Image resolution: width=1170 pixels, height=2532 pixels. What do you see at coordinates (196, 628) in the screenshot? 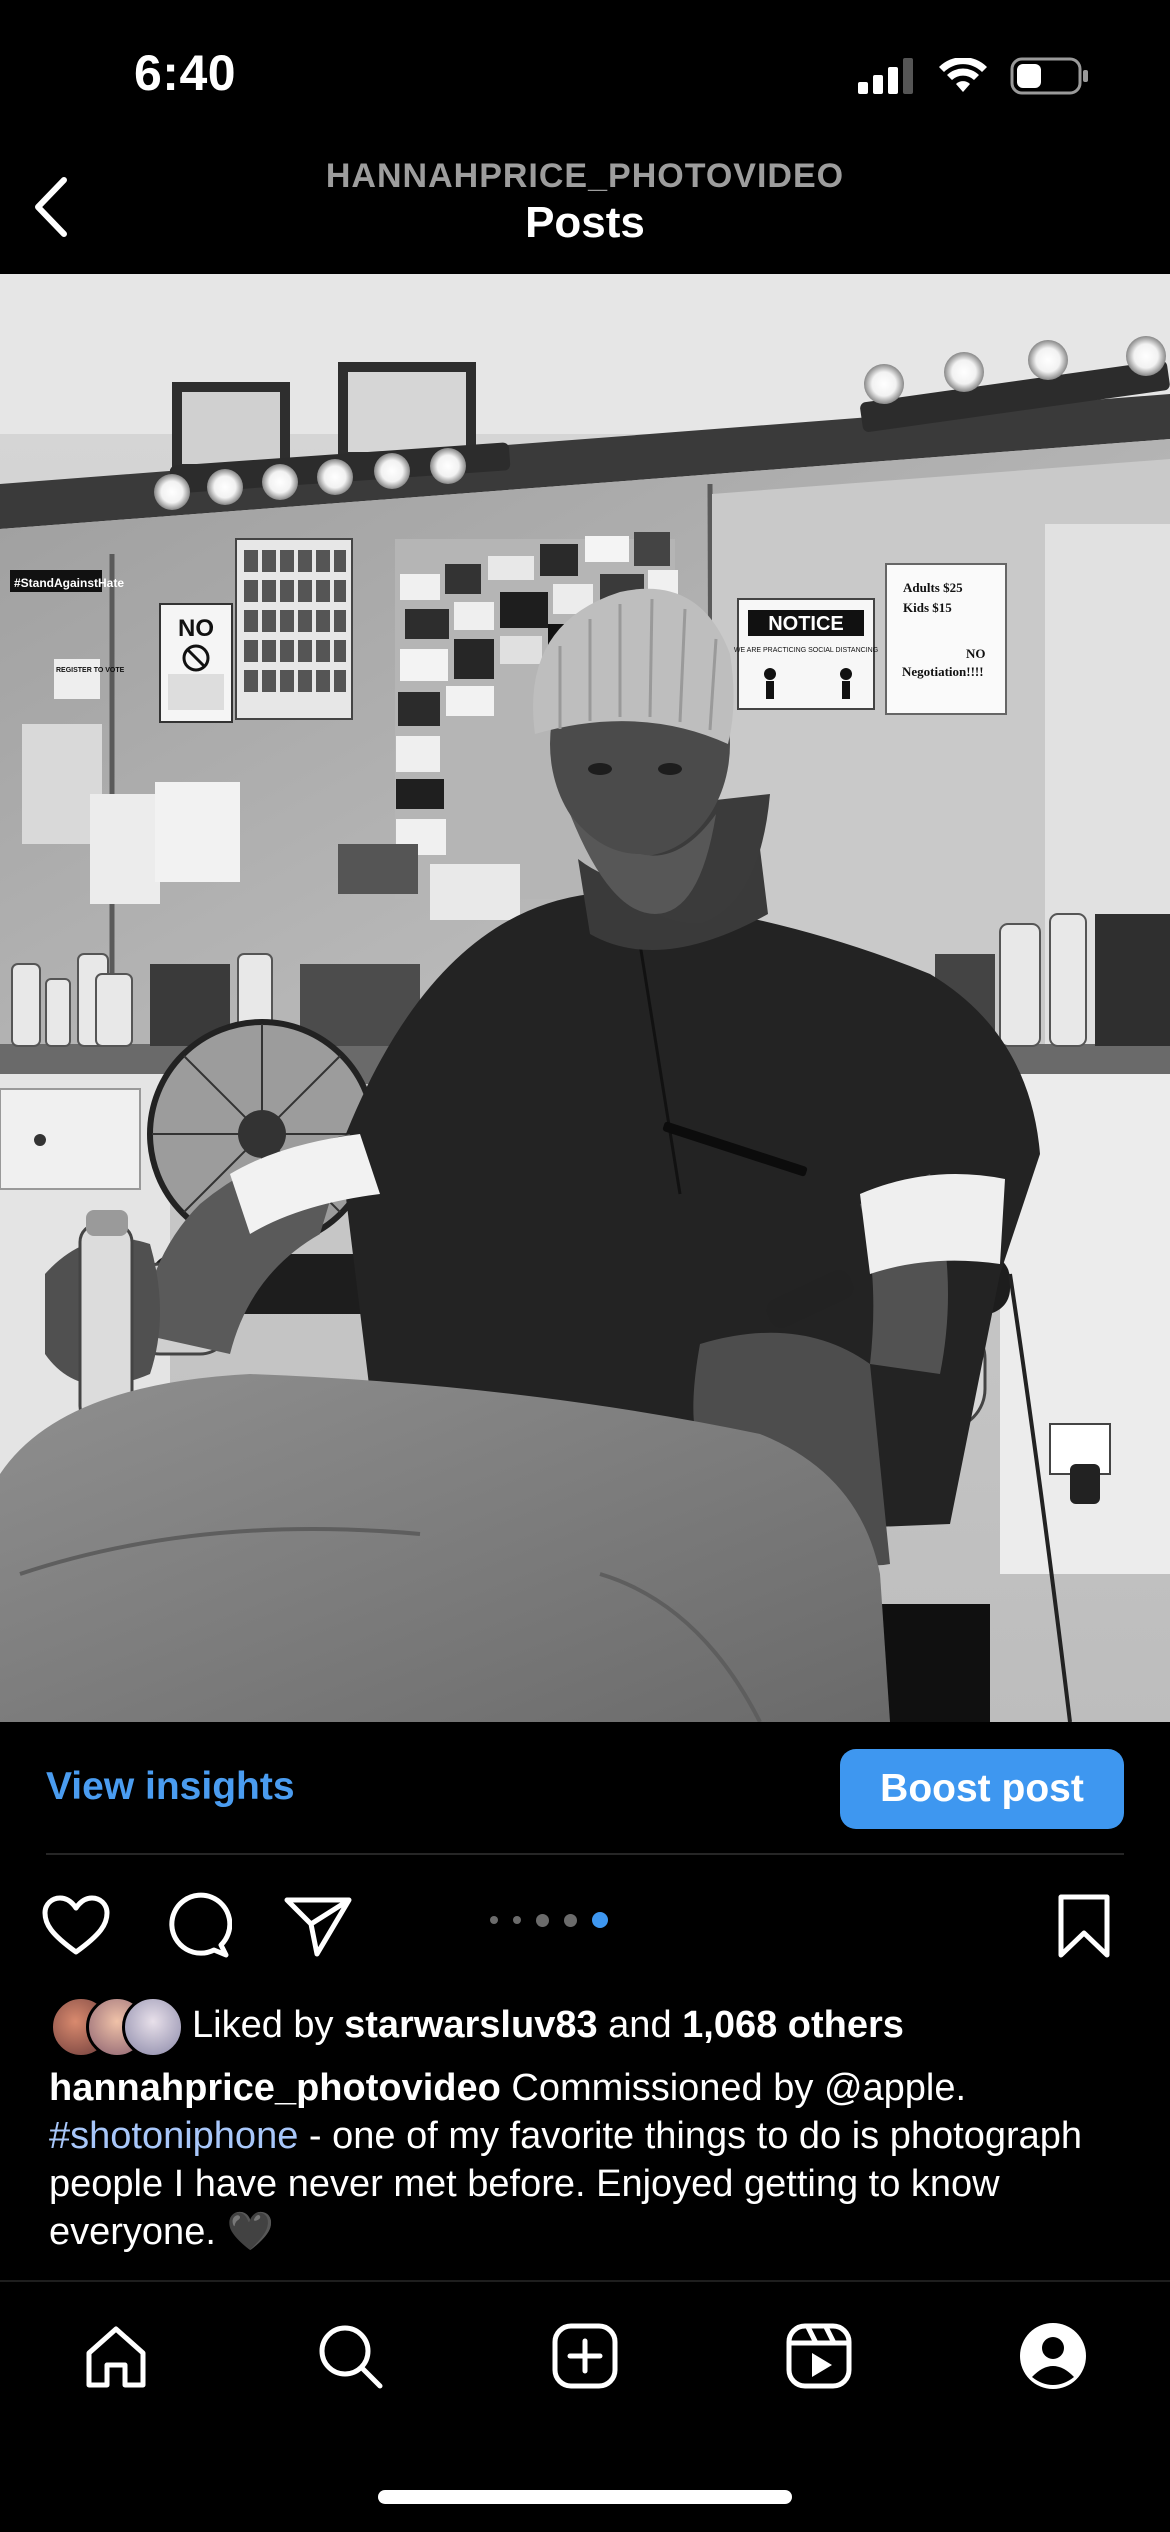
I see `no-sign-text: NO` at bounding box center [196, 628].